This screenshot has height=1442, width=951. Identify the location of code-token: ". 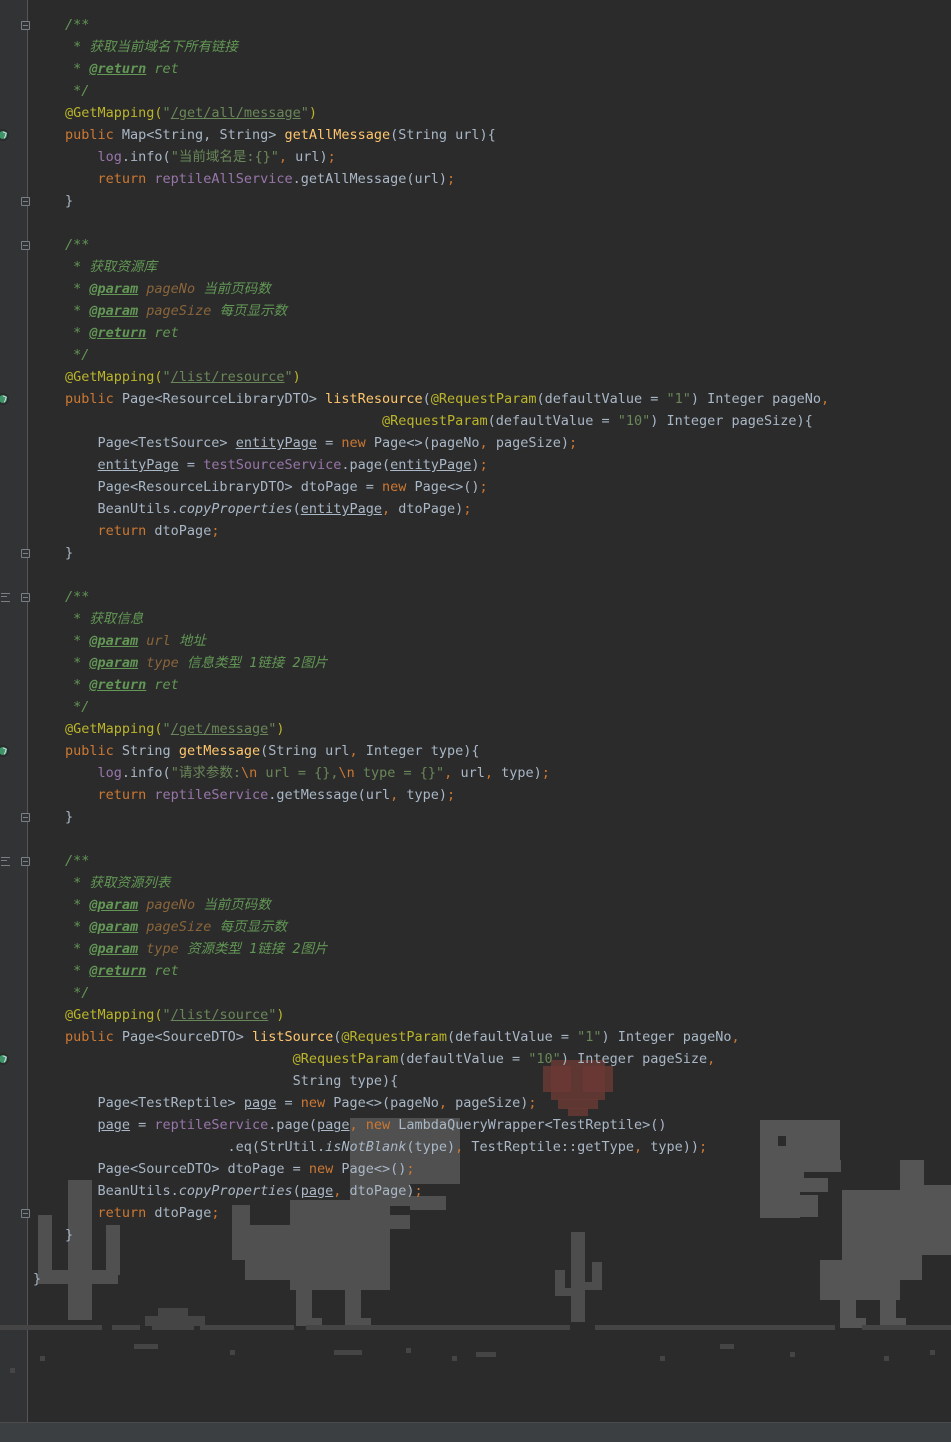
(166, 729).